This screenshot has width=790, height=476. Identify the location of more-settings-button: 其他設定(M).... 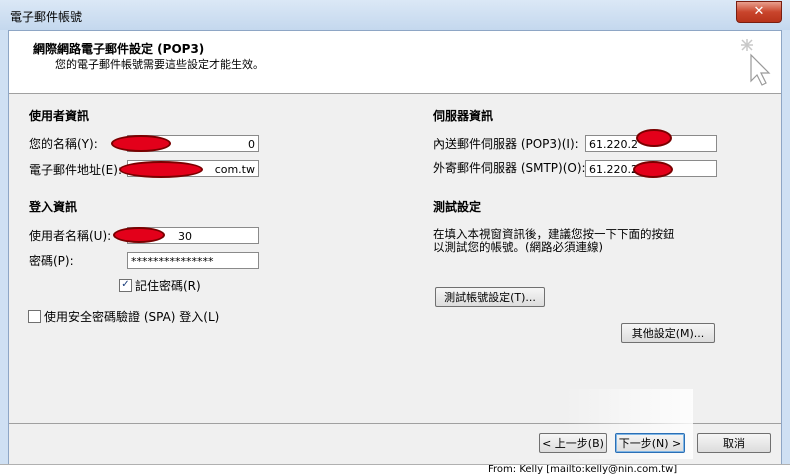
(668, 333).